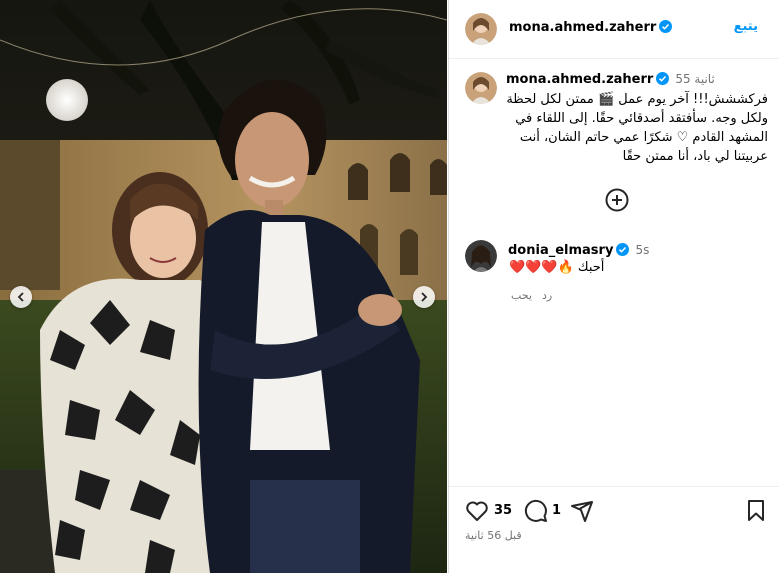 Image resolution: width=779 pixels, height=574 pixels. I want to click on comments-count: 1, so click(556, 510).